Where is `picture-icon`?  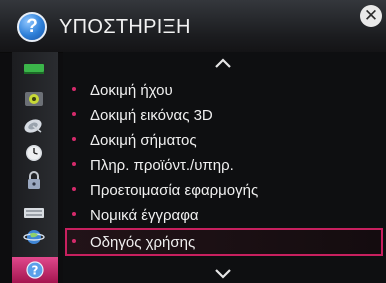
picture-icon is located at coordinates (34, 68).